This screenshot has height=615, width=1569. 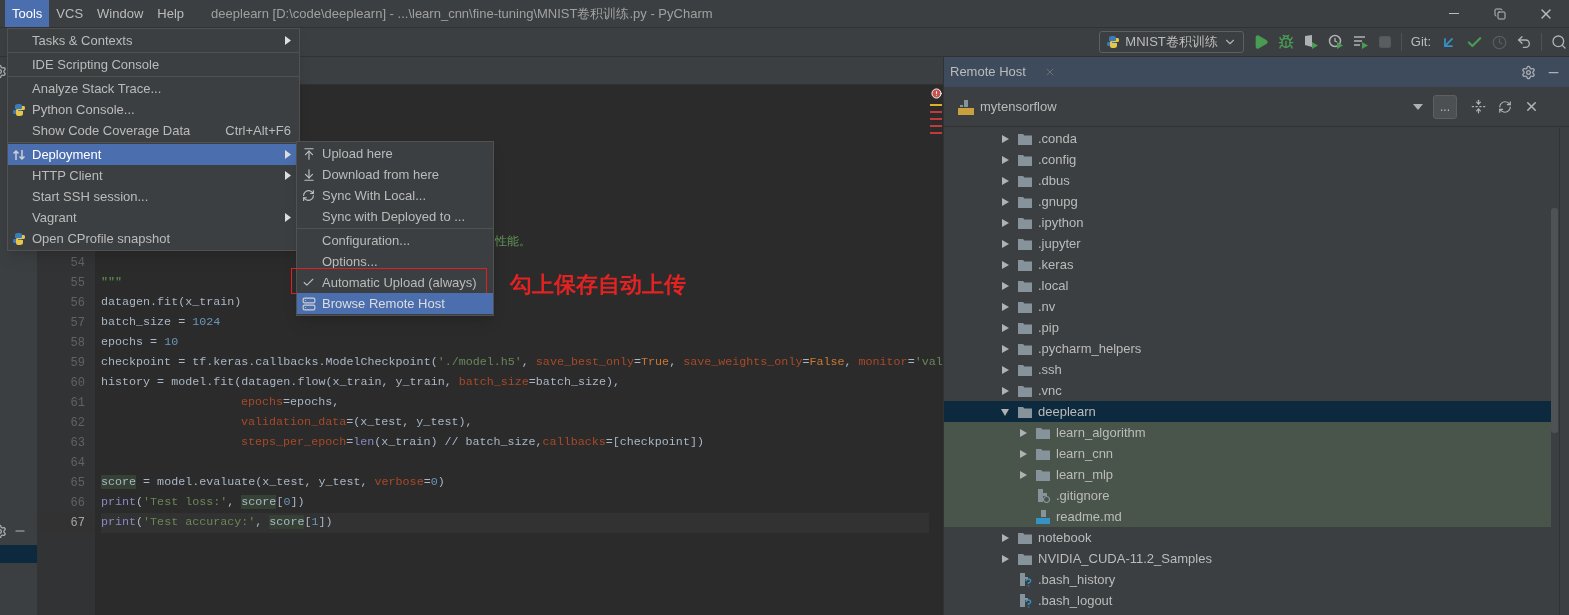 What do you see at coordinates (1531, 106) in the screenshot?
I see `close-icon` at bounding box center [1531, 106].